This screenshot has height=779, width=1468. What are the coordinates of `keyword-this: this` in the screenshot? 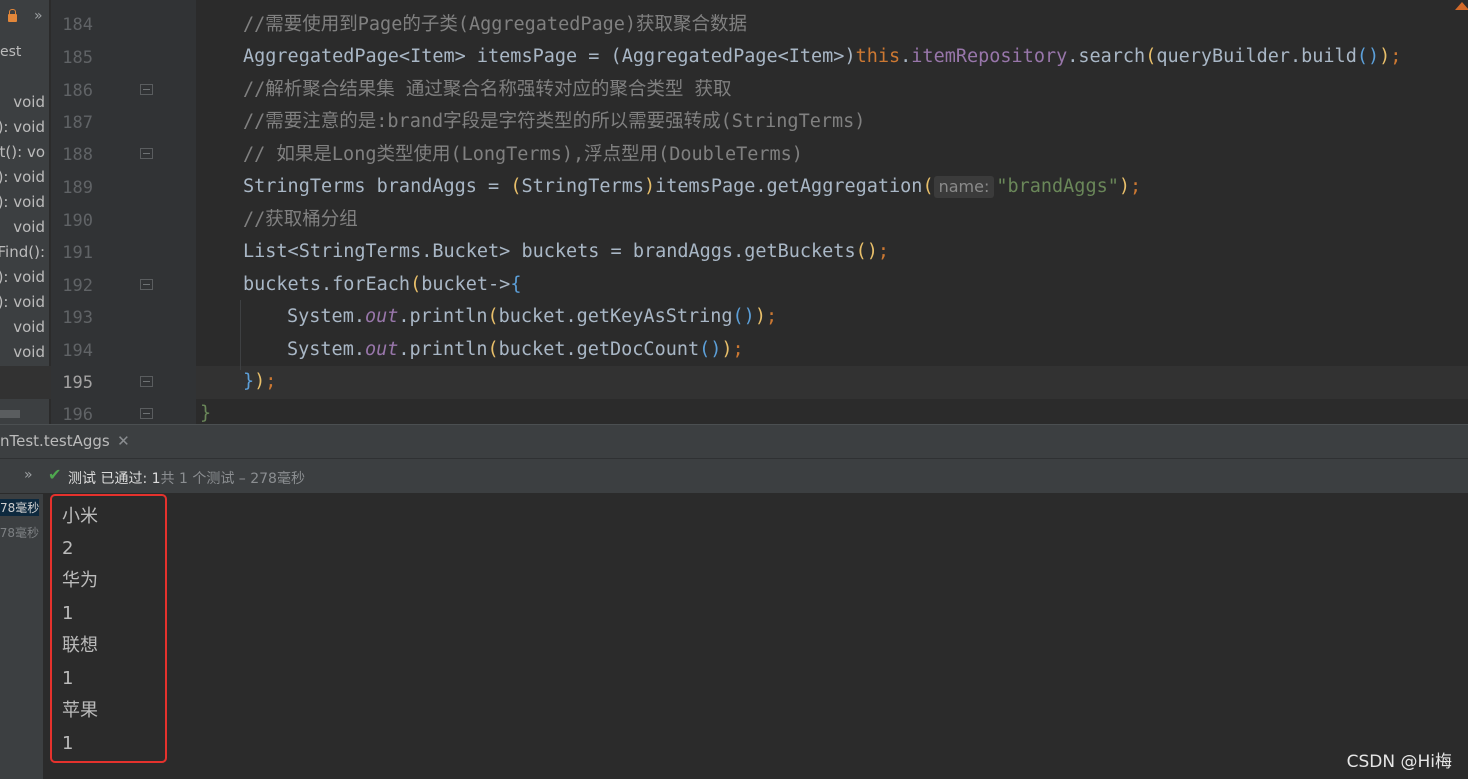 It's located at (878, 56).